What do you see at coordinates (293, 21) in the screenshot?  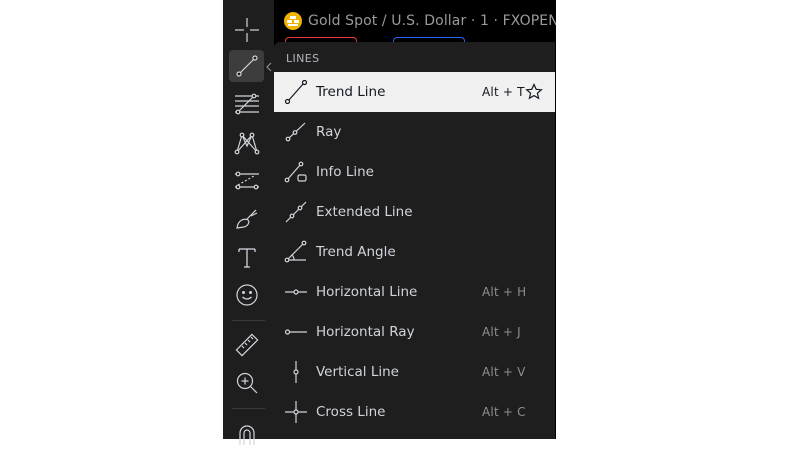 I see `gold-bars-icon` at bounding box center [293, 21].